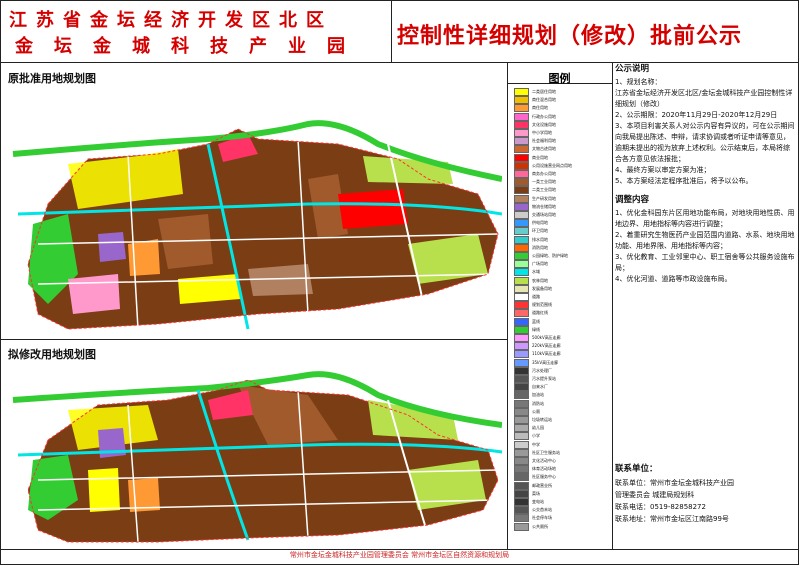 This screenshot has height=565, width=799. What do you see at coordinates (540, 108) in the screenshot?
I see `legend-label: 商住用地` at bounding box center [540, 108].